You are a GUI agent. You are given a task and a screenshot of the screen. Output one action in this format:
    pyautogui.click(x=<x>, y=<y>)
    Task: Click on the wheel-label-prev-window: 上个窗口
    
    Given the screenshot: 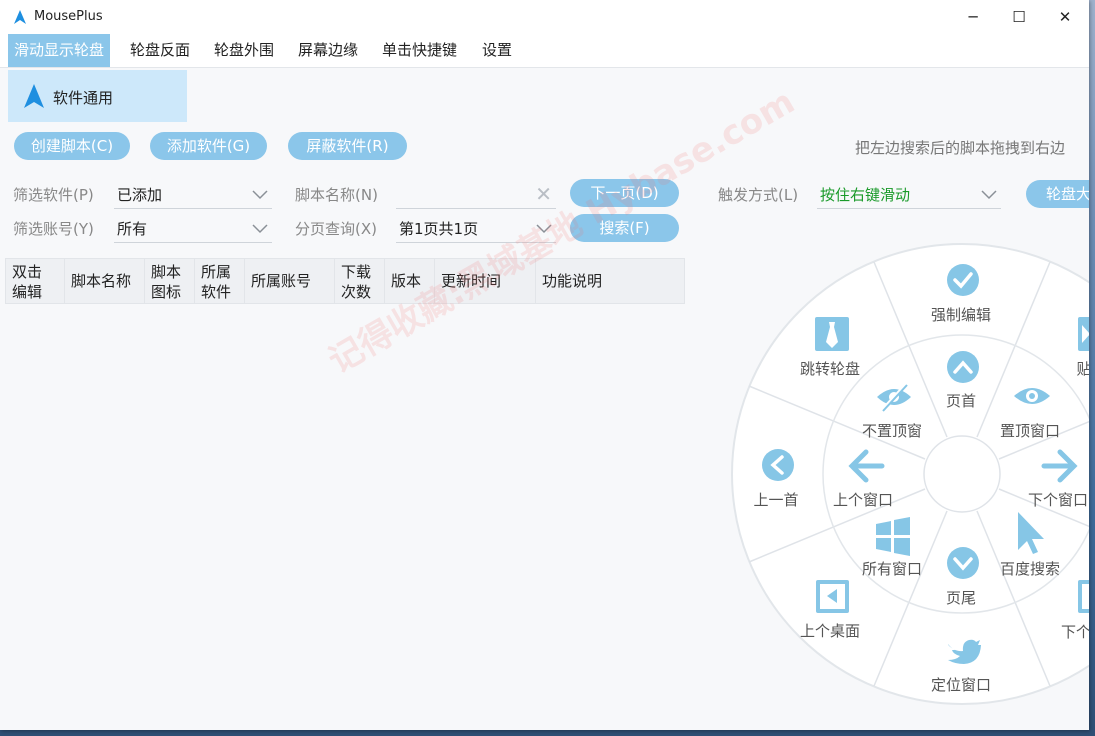 What is the action you would take?
    pyautogui.click(x=863, y=500)
    